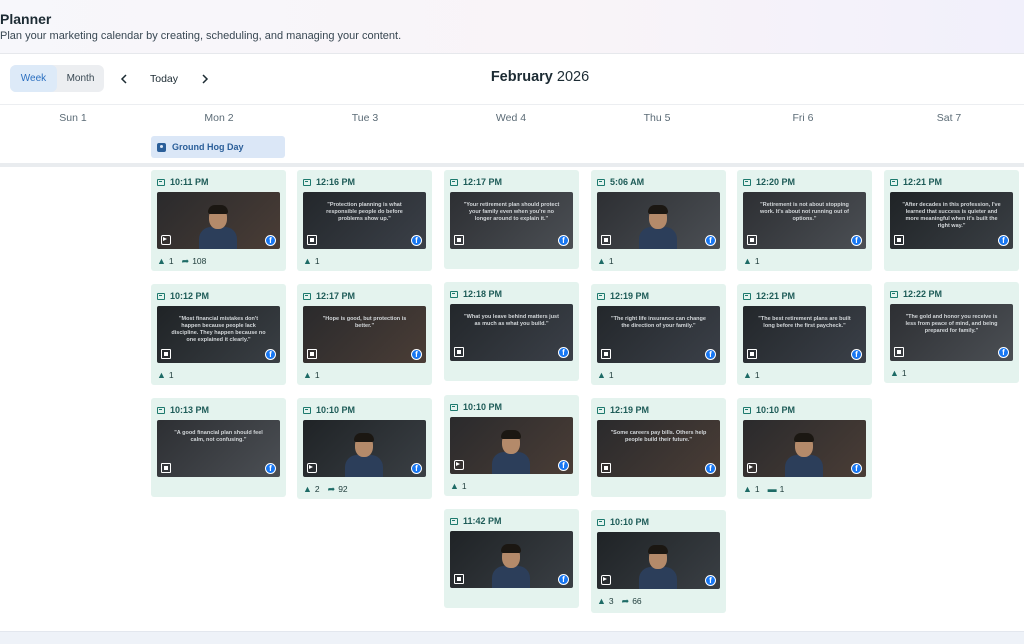 The width and height of the screenshot is (1024, 644). I want to click on calendar-toolbar: Week Month Today February 2026, so click(512, 79).